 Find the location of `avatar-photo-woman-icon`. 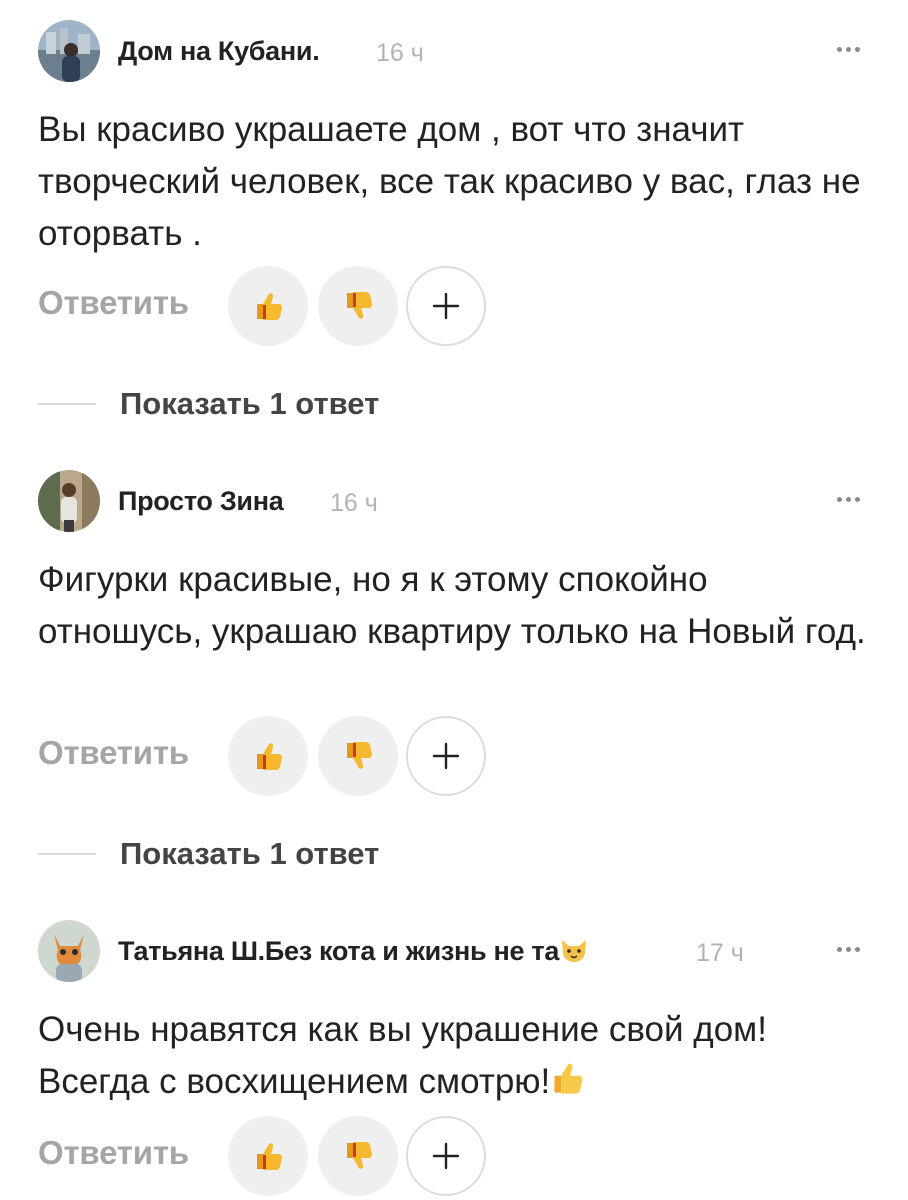

avatar-photo-woman-icon is located at coordinates (69, 501).